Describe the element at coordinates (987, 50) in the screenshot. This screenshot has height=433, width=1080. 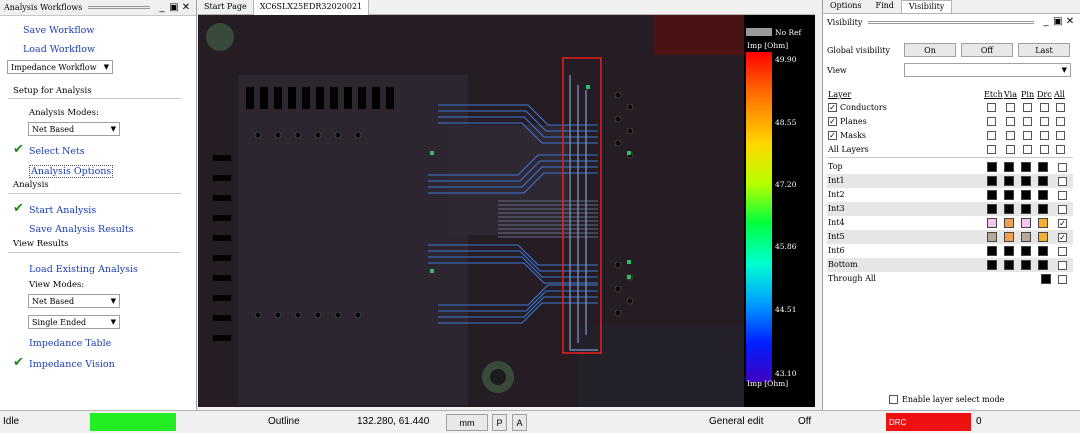
I see `off-button: Off` at that location.